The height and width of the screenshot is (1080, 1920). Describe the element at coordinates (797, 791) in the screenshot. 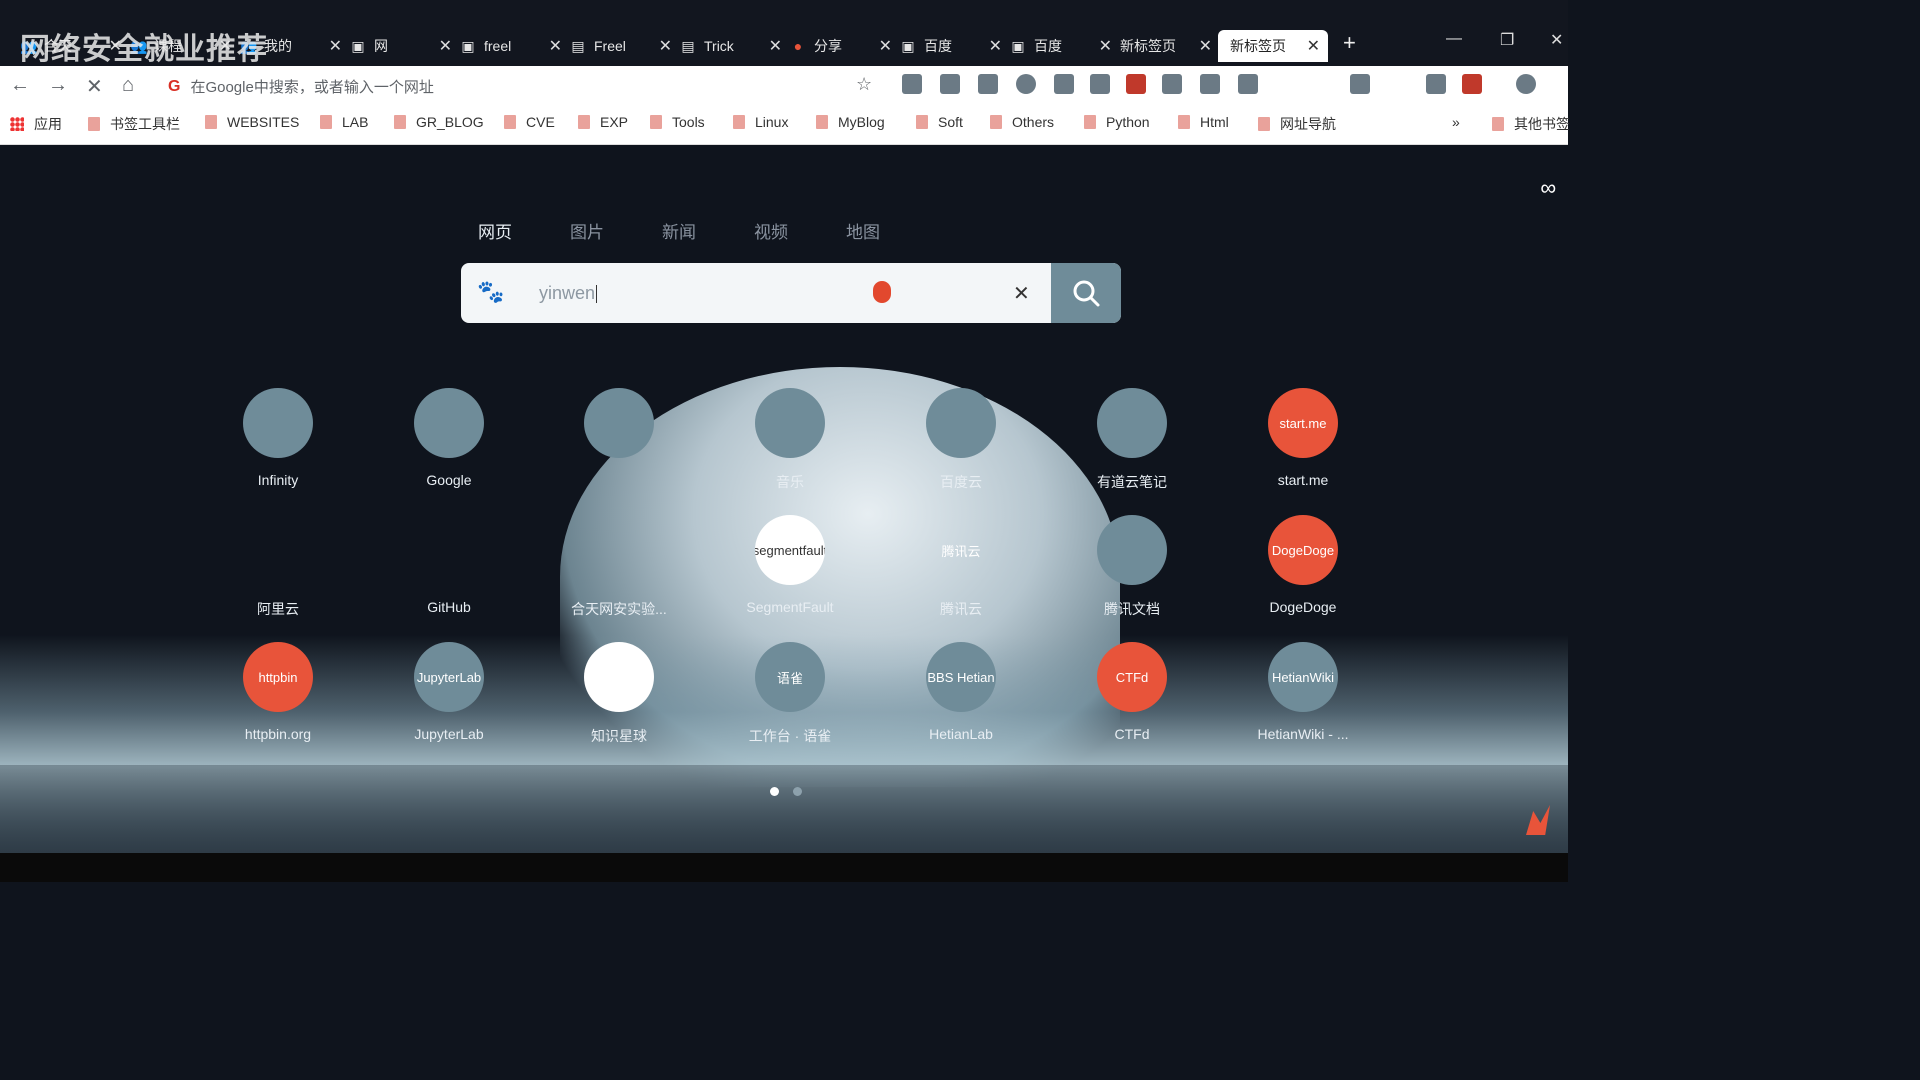

I see `page-dot` at that location.